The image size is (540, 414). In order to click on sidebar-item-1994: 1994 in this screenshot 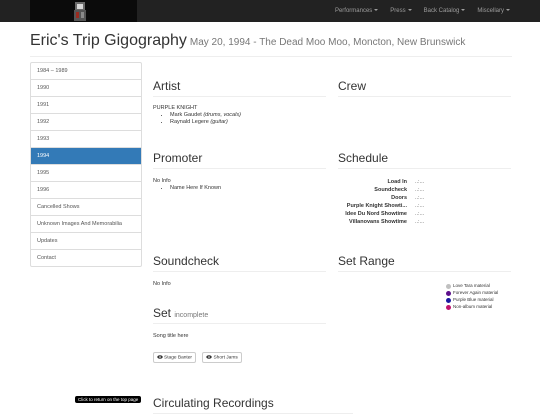, I will do `click(86, 156)`.